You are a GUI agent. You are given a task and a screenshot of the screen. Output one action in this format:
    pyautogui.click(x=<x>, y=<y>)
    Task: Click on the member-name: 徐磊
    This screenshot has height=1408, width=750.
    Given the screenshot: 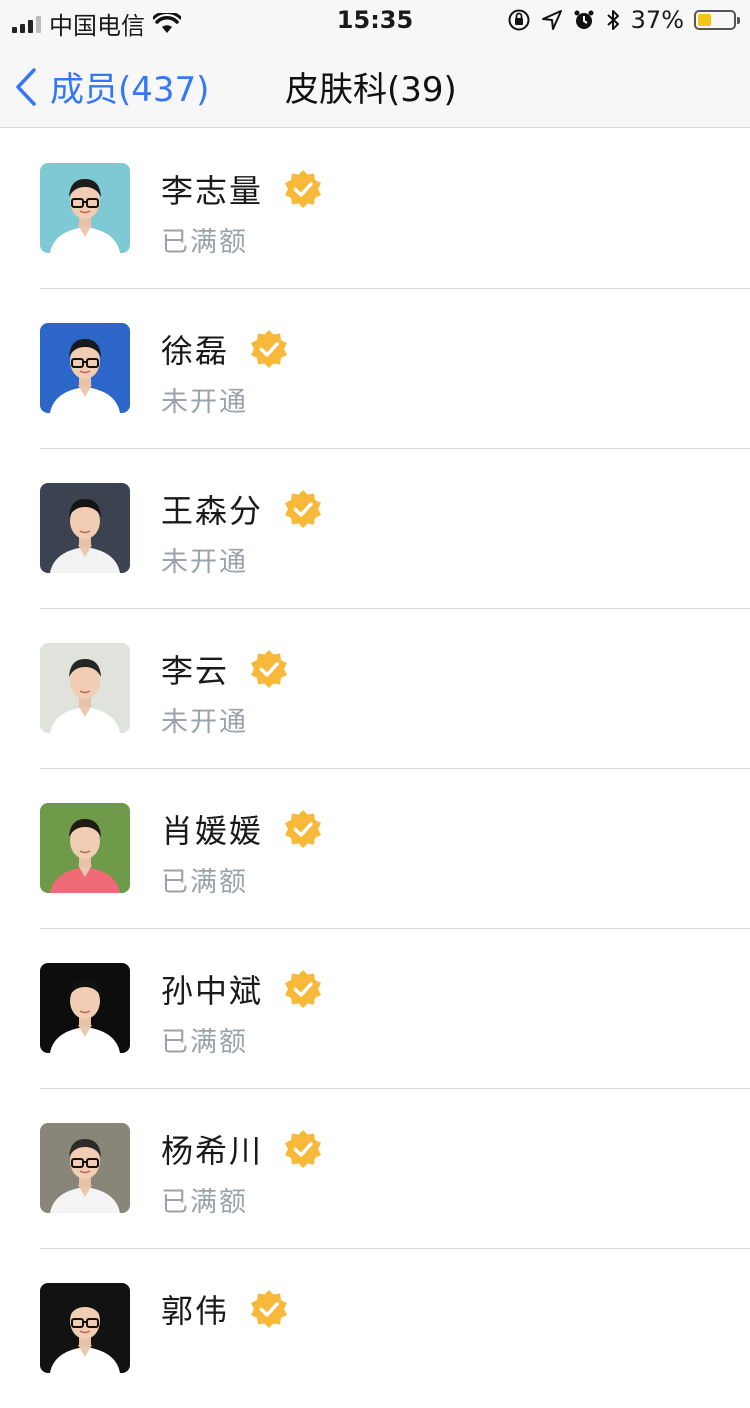 What is the action you would take?
    pyautogui.click(x=195, y=351)
    